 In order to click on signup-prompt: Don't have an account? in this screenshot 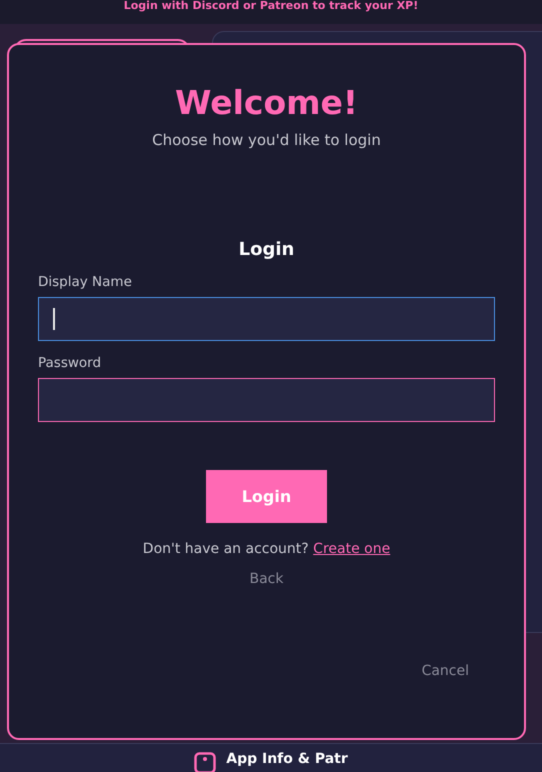, I will do `click(225, 549)`.